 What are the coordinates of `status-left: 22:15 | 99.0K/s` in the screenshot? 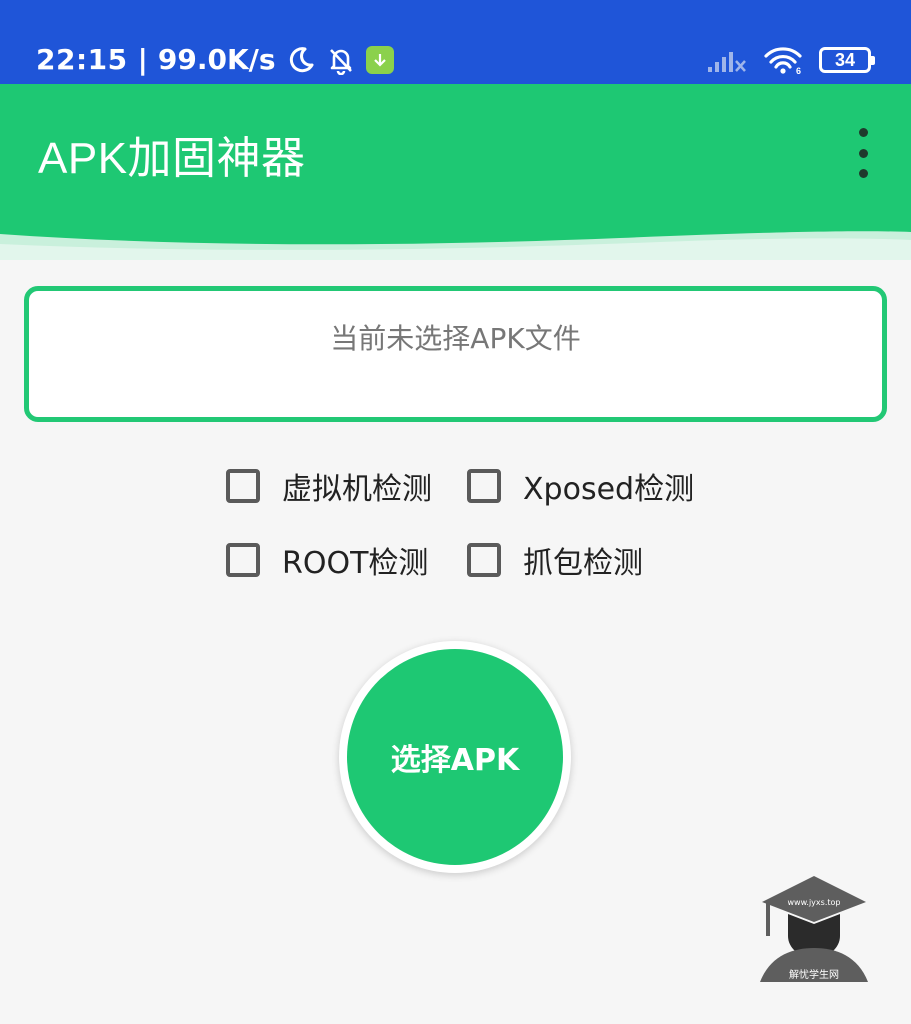 It's located at (215, 60).